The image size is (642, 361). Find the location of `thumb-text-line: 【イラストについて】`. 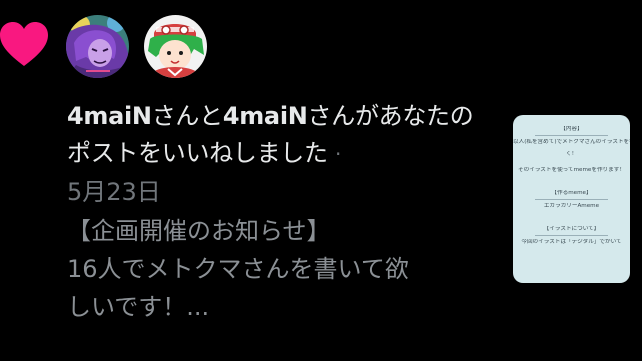

thumb-text-line: 【イラストについて】 is located at coordinates (571, 229).